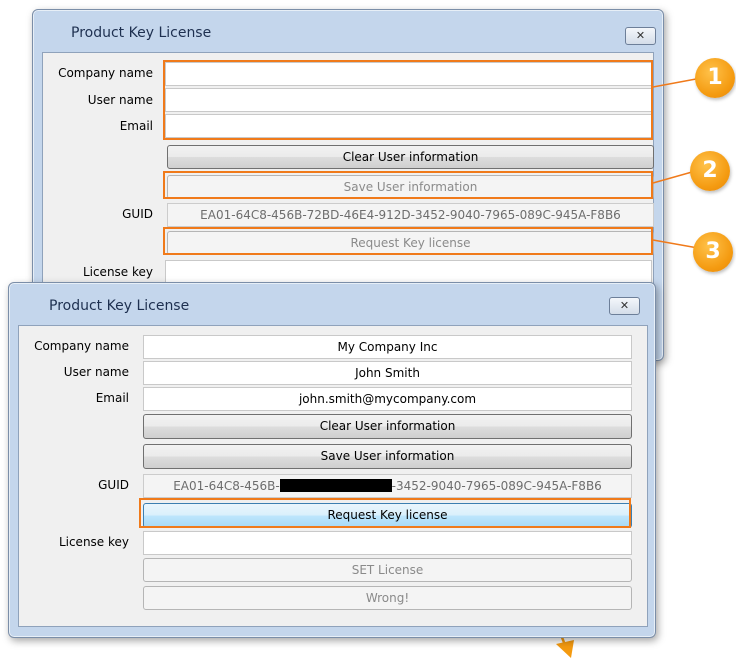 The image size is (736, 662). Describe the element at coordinates (81, 346) in the screenshot. I see `front-company-label: Company name` at that location.